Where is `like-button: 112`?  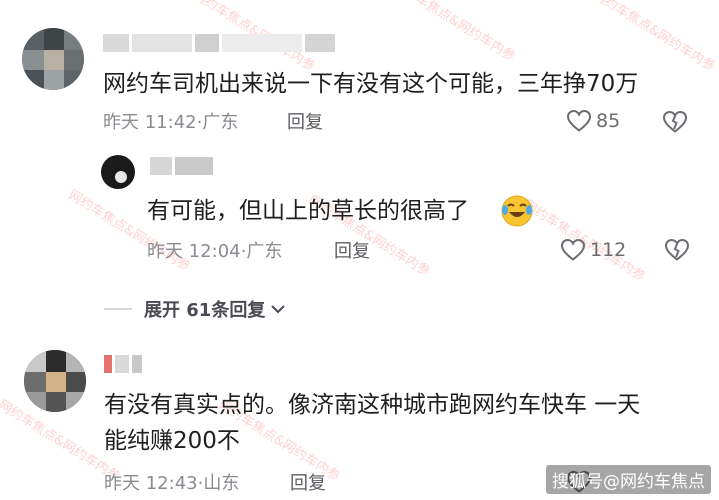 like-button: 112 is located at coordinates (593, 250).